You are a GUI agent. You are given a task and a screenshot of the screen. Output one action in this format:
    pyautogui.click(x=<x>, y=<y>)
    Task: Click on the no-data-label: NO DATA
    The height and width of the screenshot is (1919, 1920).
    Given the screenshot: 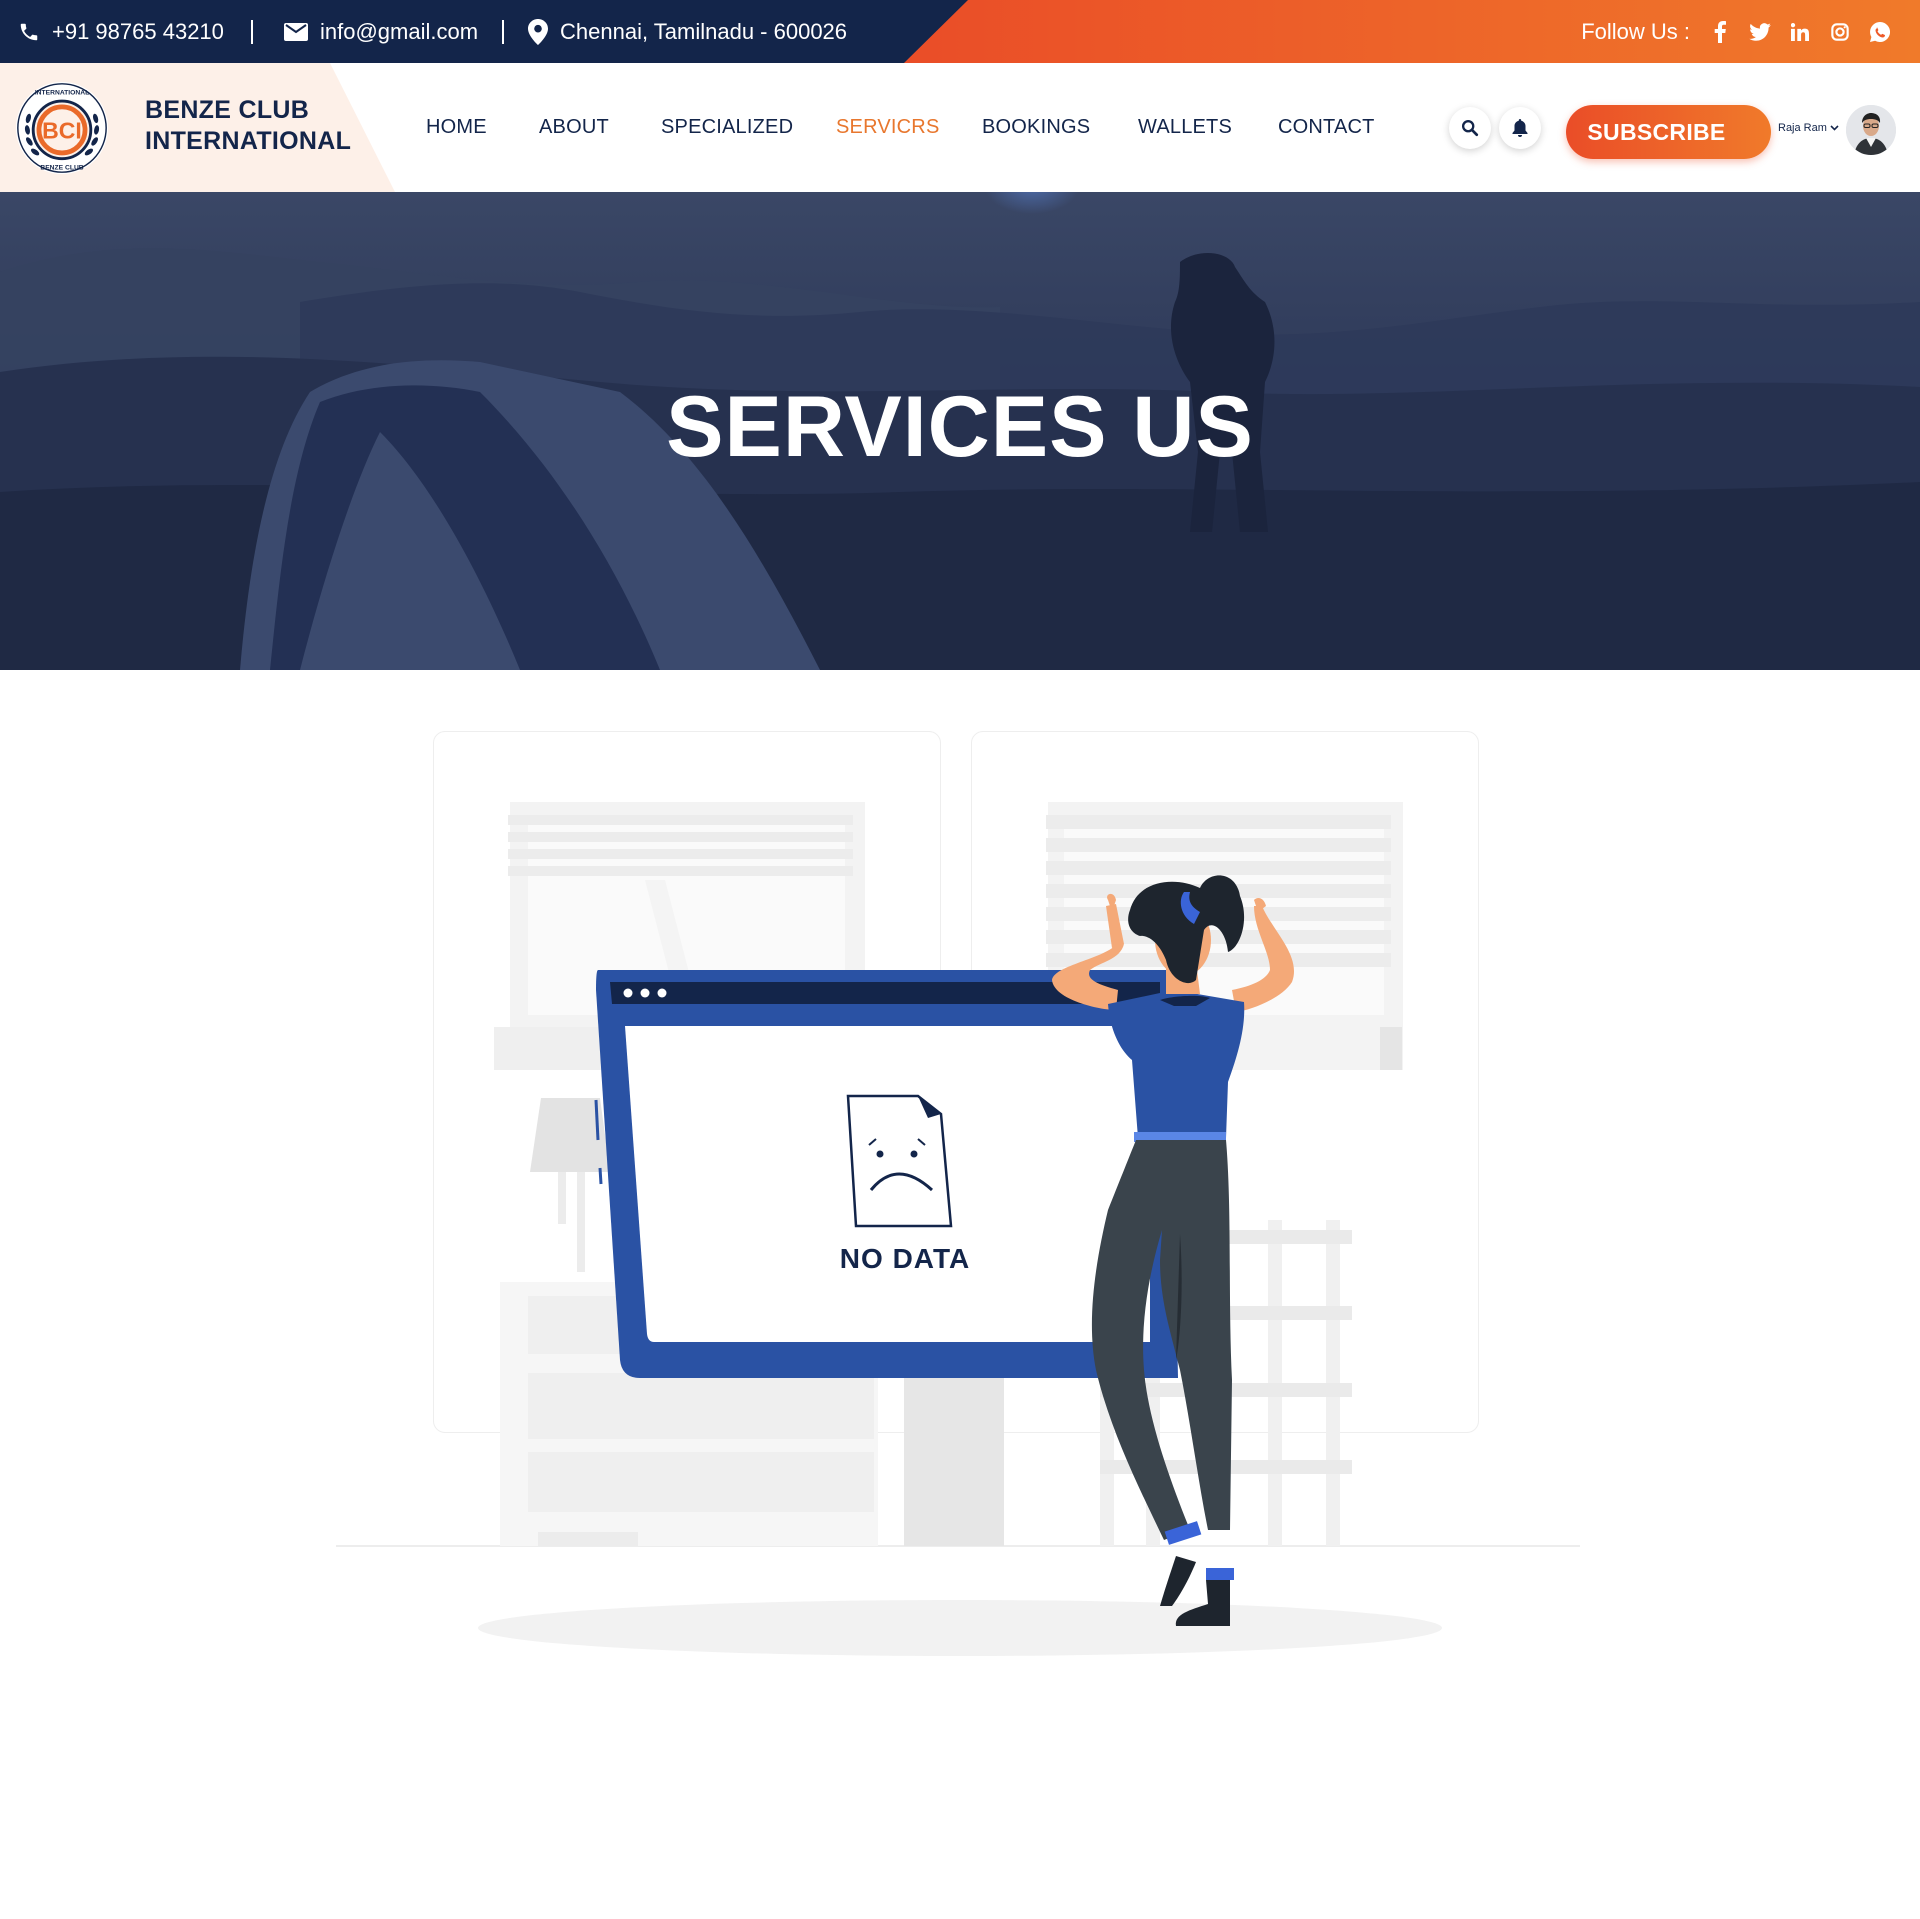 What is the action you would take?
    pyautogui.click(x=905, y=1258)
    